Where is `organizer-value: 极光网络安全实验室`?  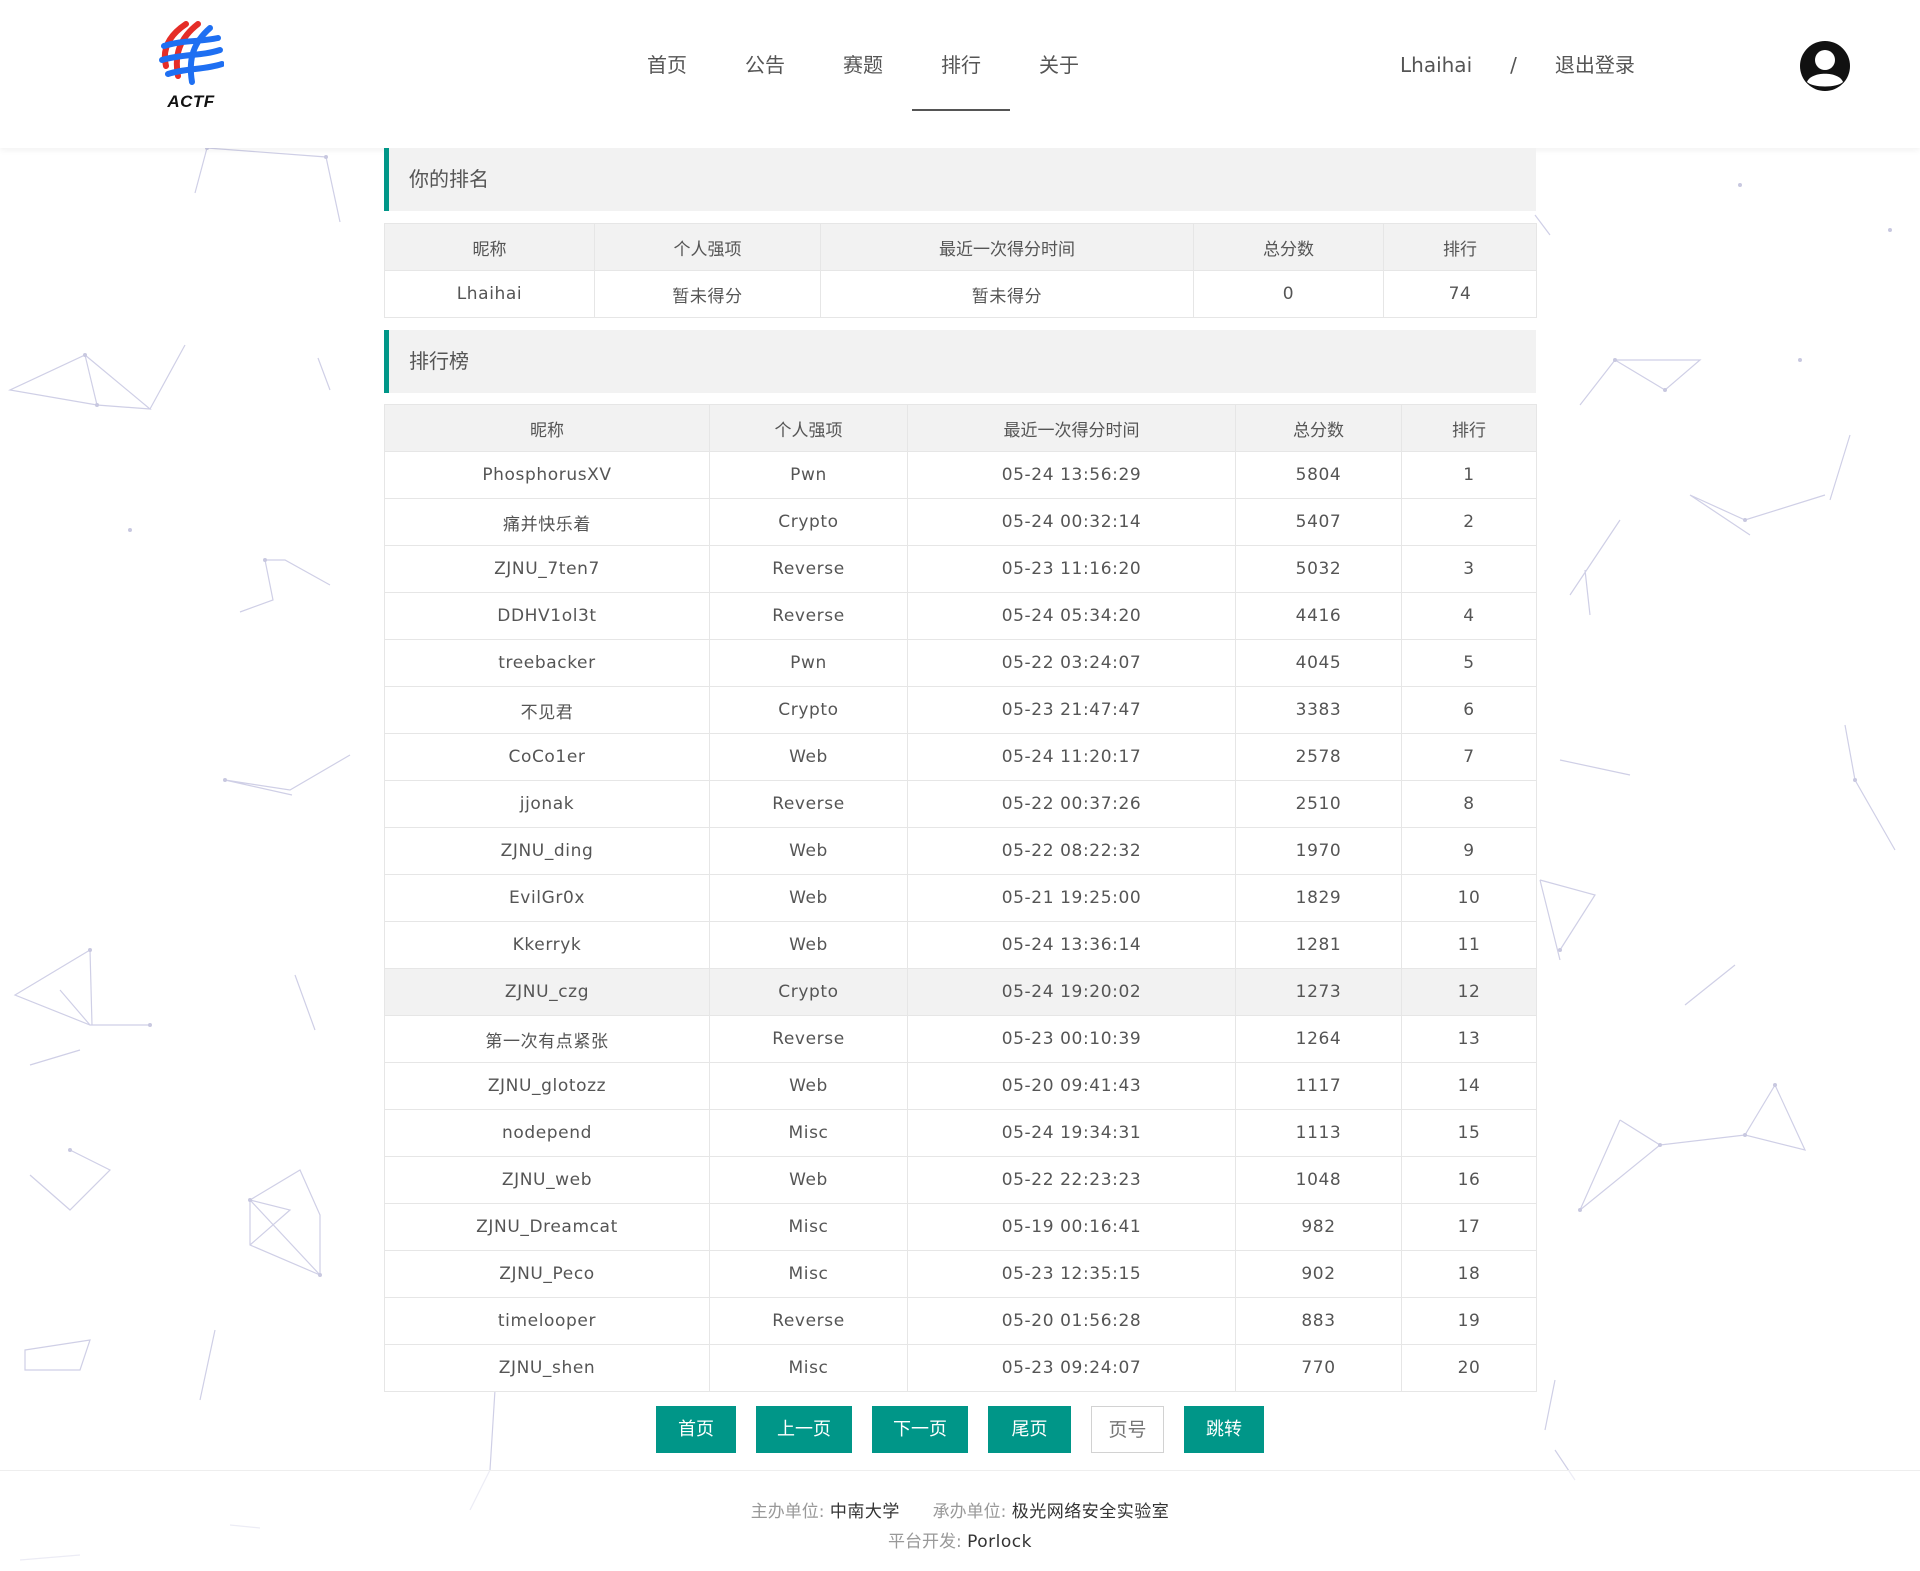 organizer-value: 极光网络安全实验室 is located at coordinates (1090, 1512).